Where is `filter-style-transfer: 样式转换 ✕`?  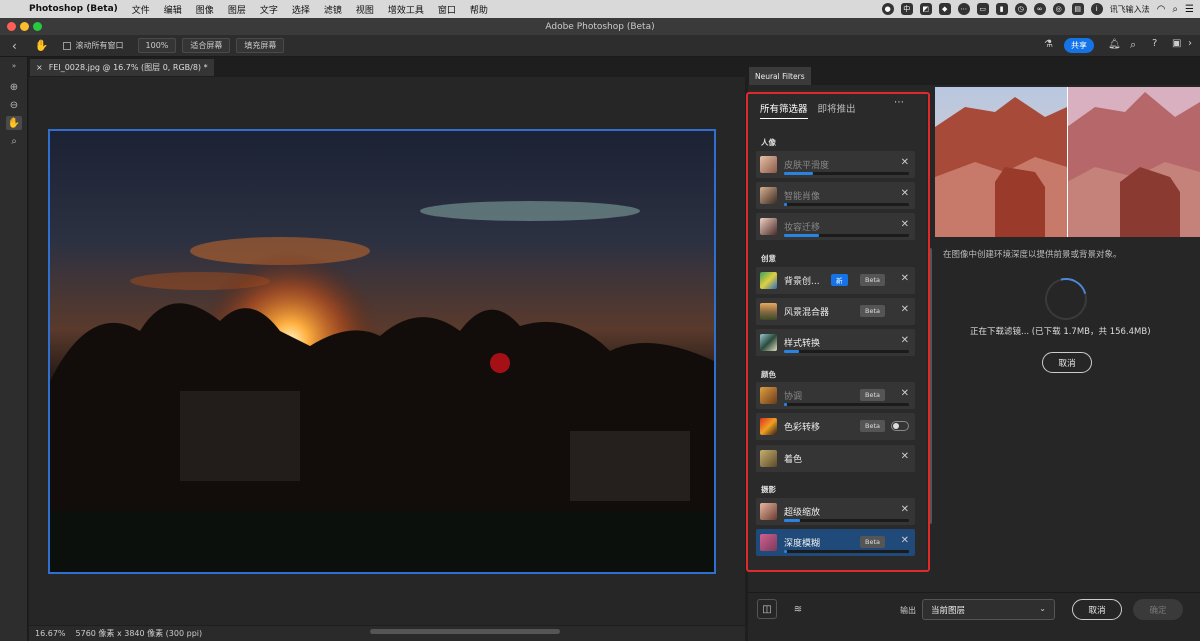 filter-style-transfer: 样式转换 ✕ is located at coordinates (835, 342).